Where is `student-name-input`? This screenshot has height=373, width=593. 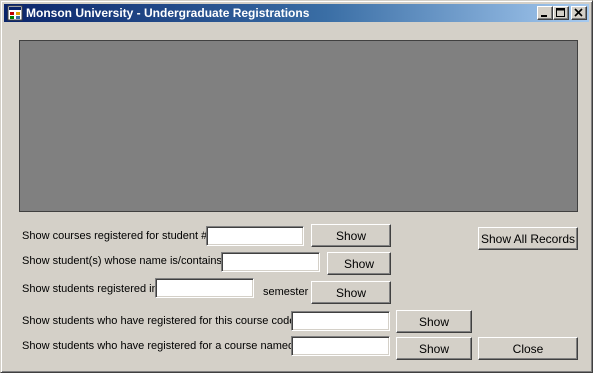 student-name-input is located at coordinates (270, 262).